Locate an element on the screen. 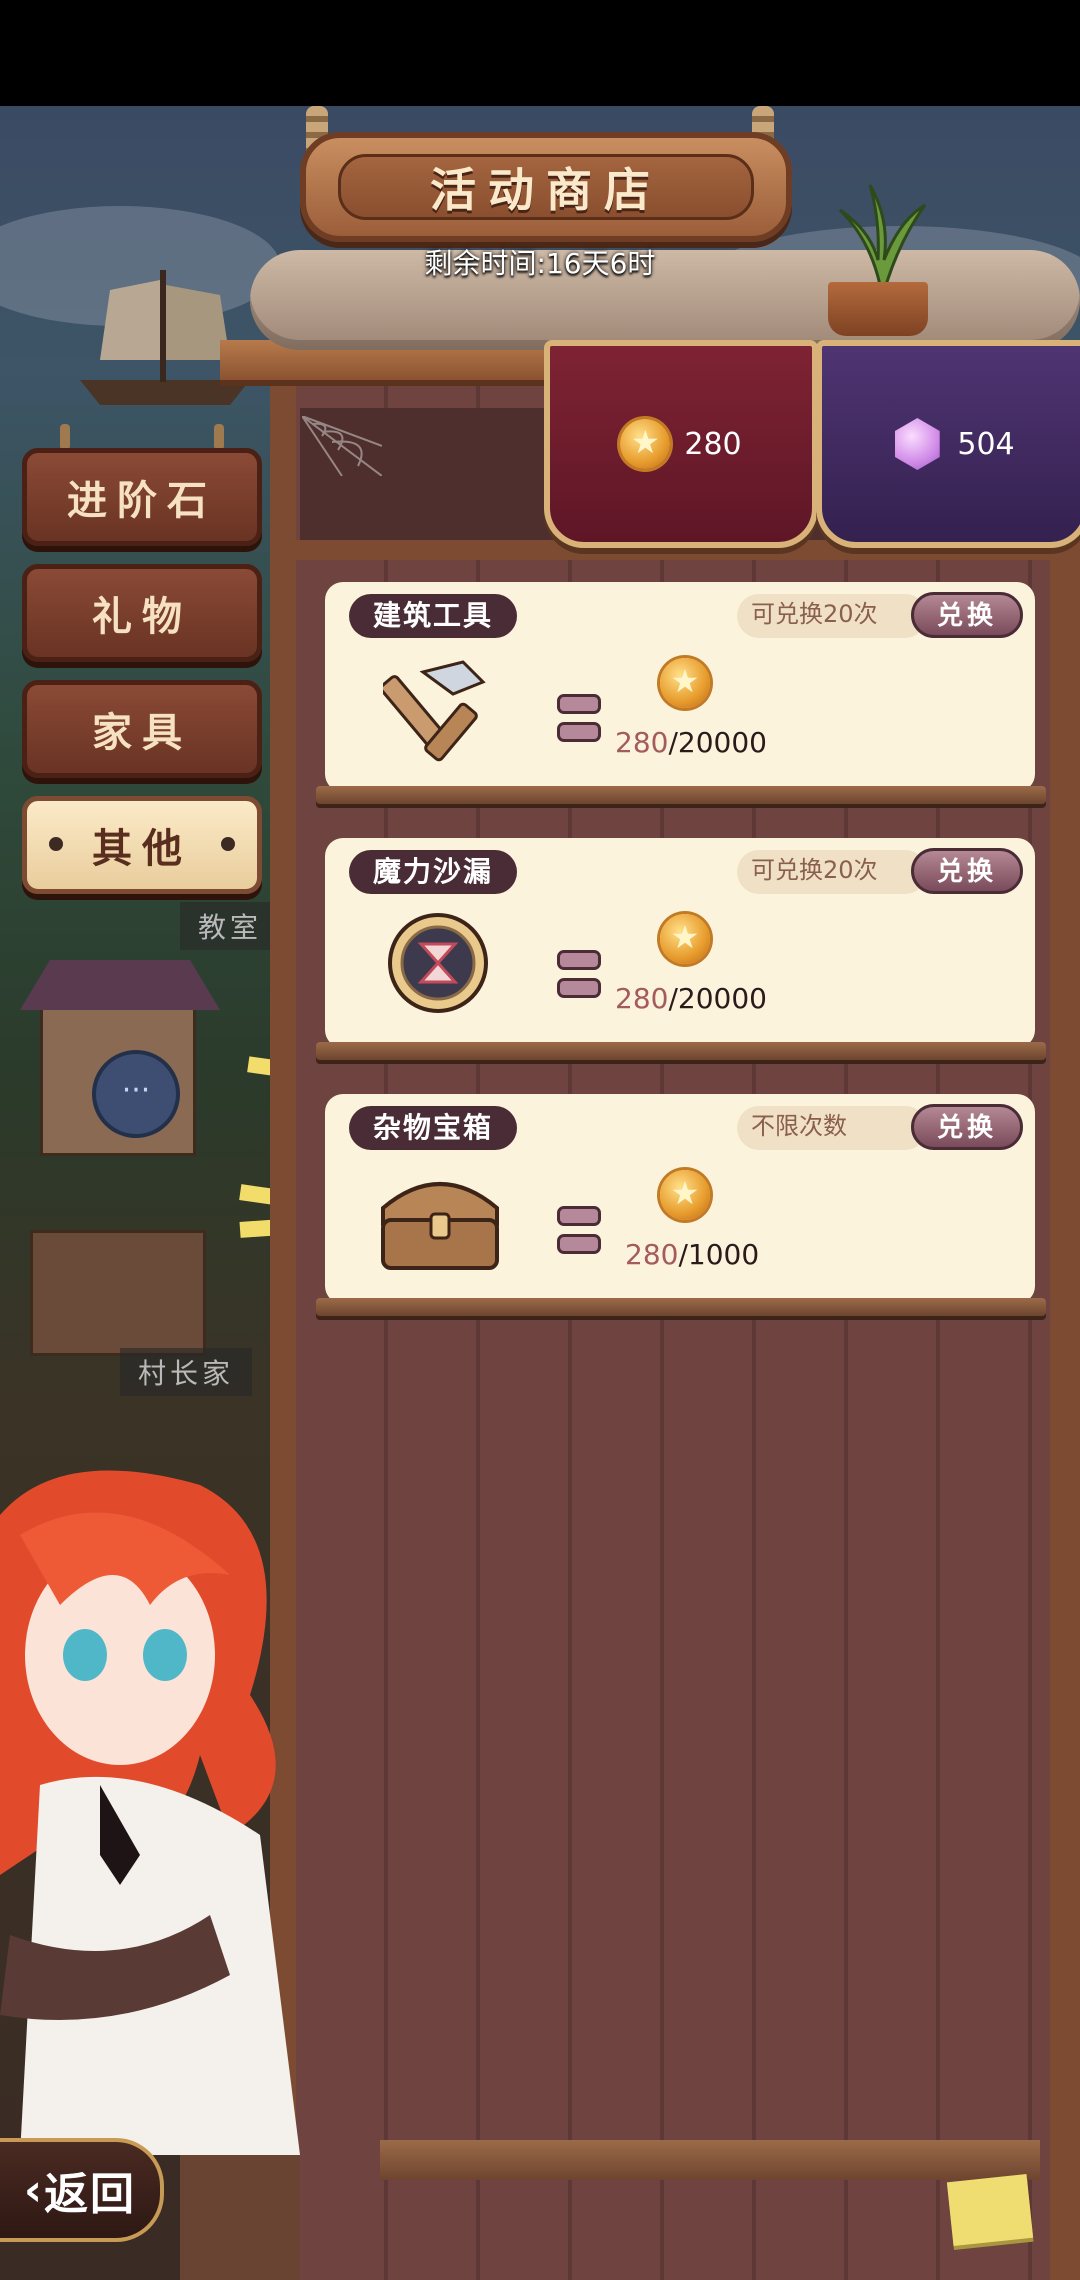  status-bar is located at coordinates (540, 53).